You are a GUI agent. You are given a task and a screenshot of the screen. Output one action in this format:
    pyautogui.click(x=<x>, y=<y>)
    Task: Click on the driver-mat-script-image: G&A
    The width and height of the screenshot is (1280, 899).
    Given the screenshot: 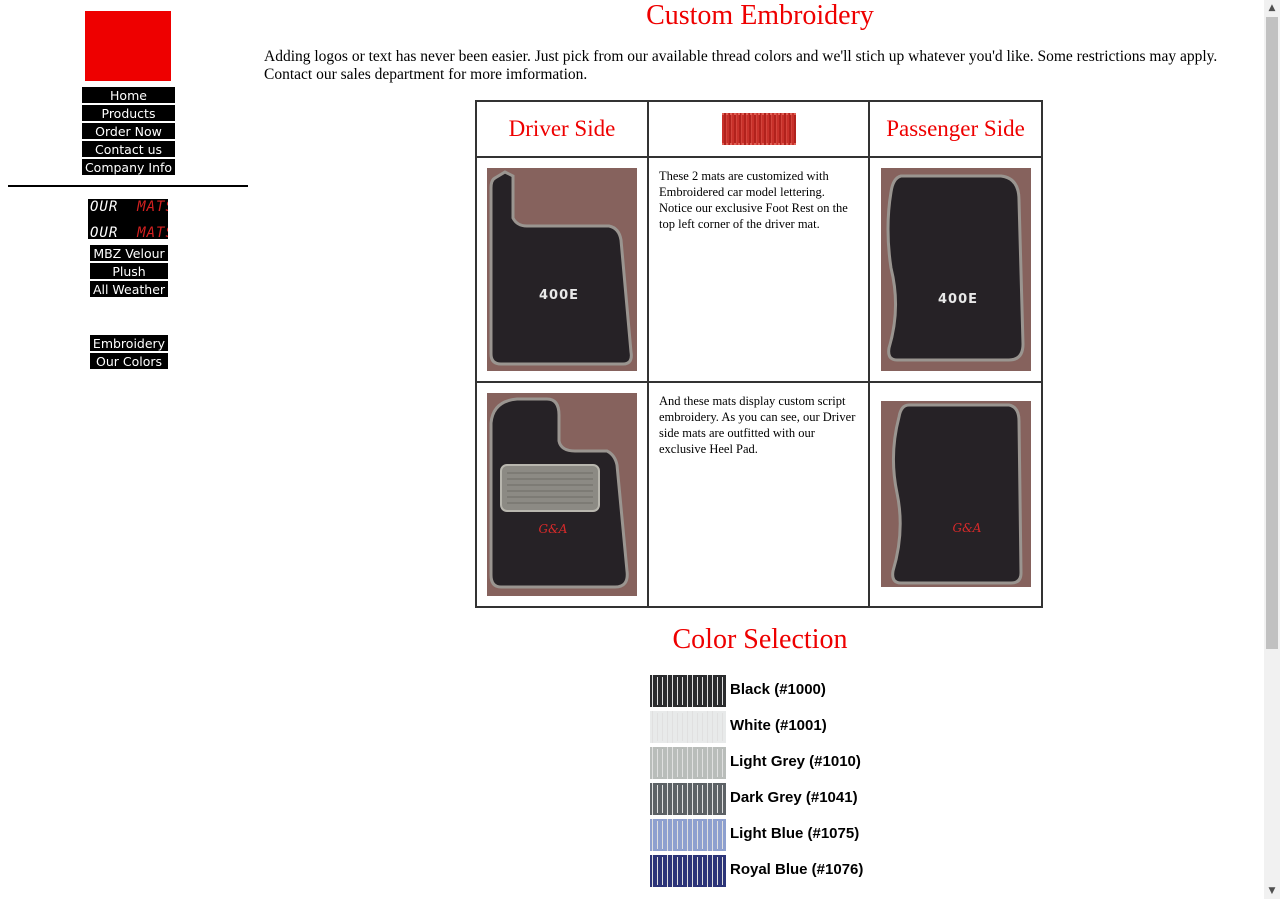 What is the action you would take?
    pyautogui.click(x=562, y=494)
    